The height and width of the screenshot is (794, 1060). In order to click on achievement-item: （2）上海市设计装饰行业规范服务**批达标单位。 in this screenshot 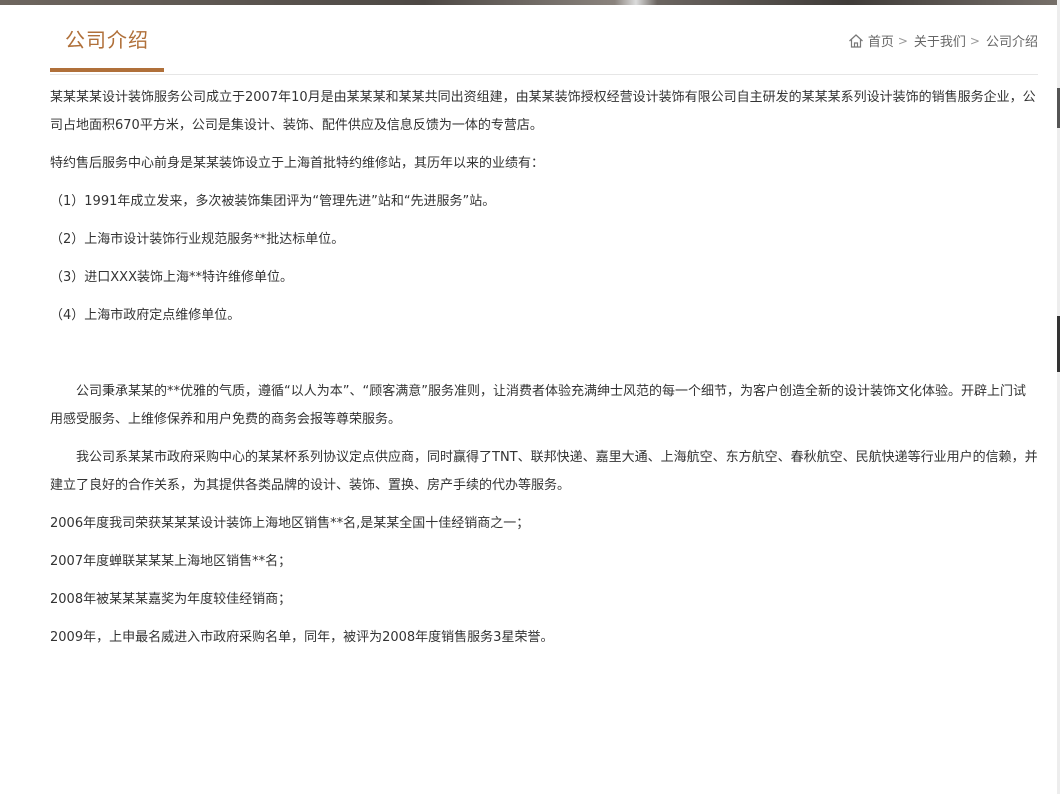, I will do `click(197, 239)`.